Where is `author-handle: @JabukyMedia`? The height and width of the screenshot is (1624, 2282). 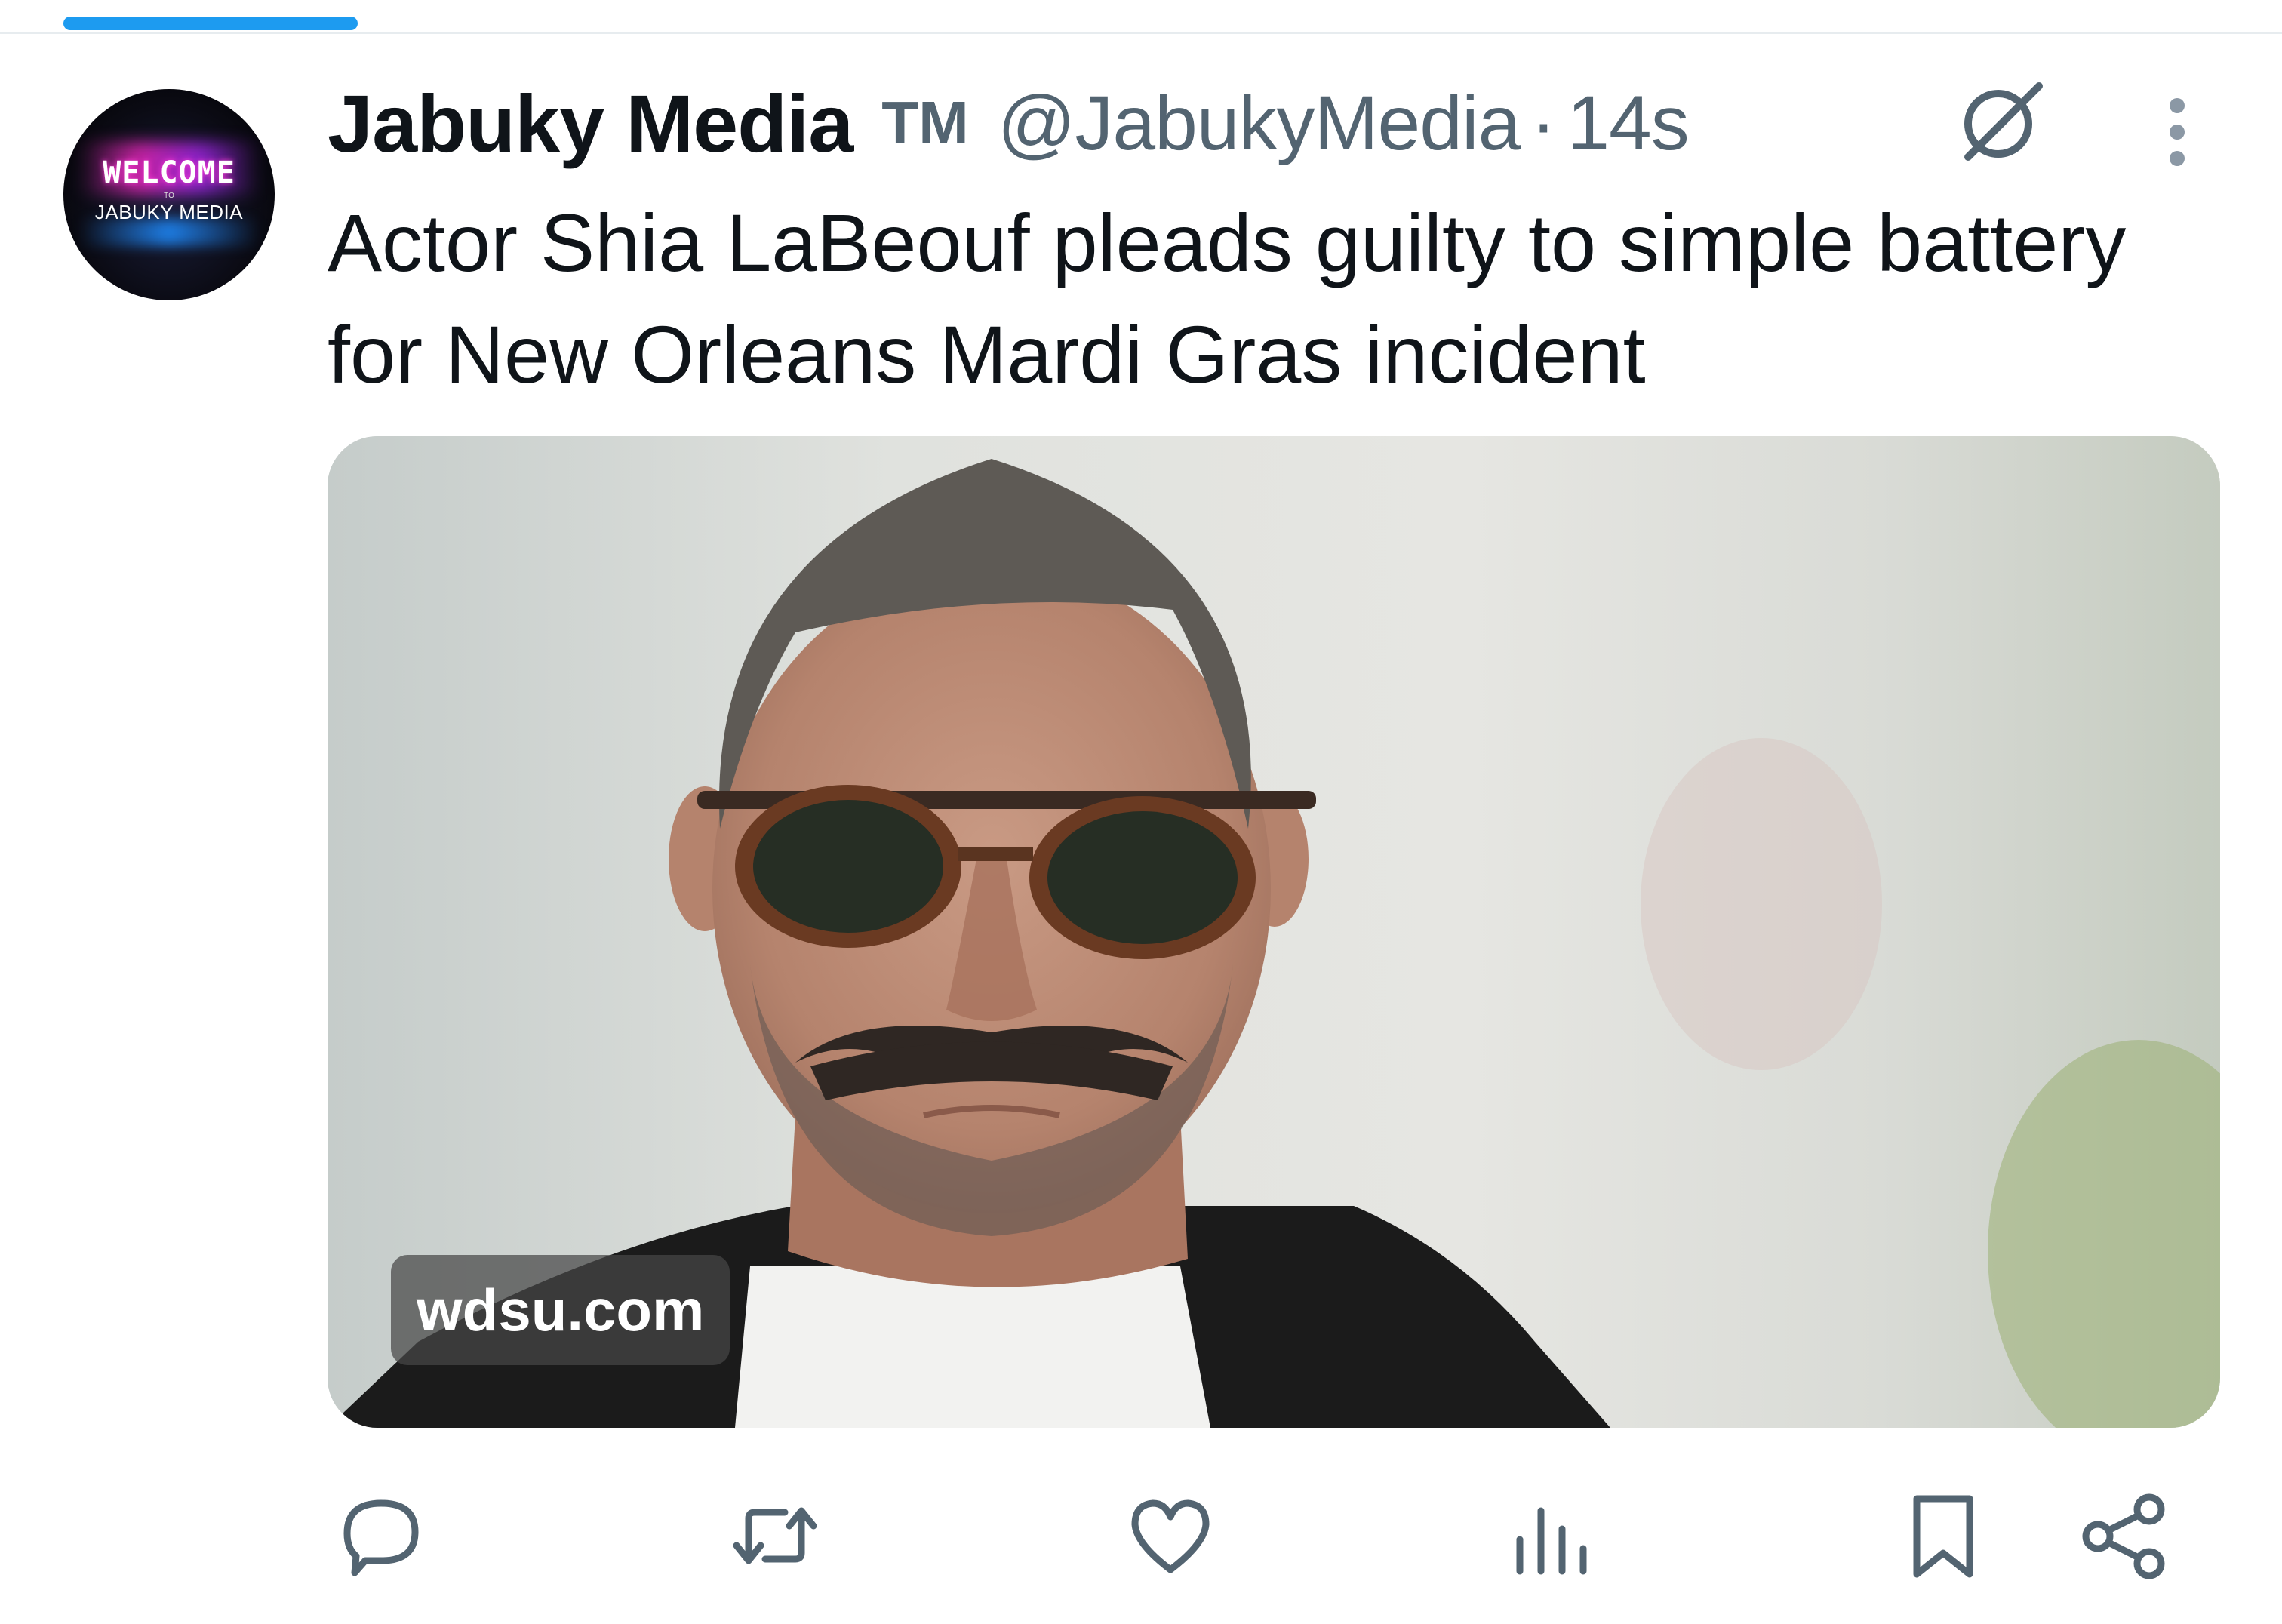 author-handle: @JabukyMedia is located at coordinates (1259, 123).